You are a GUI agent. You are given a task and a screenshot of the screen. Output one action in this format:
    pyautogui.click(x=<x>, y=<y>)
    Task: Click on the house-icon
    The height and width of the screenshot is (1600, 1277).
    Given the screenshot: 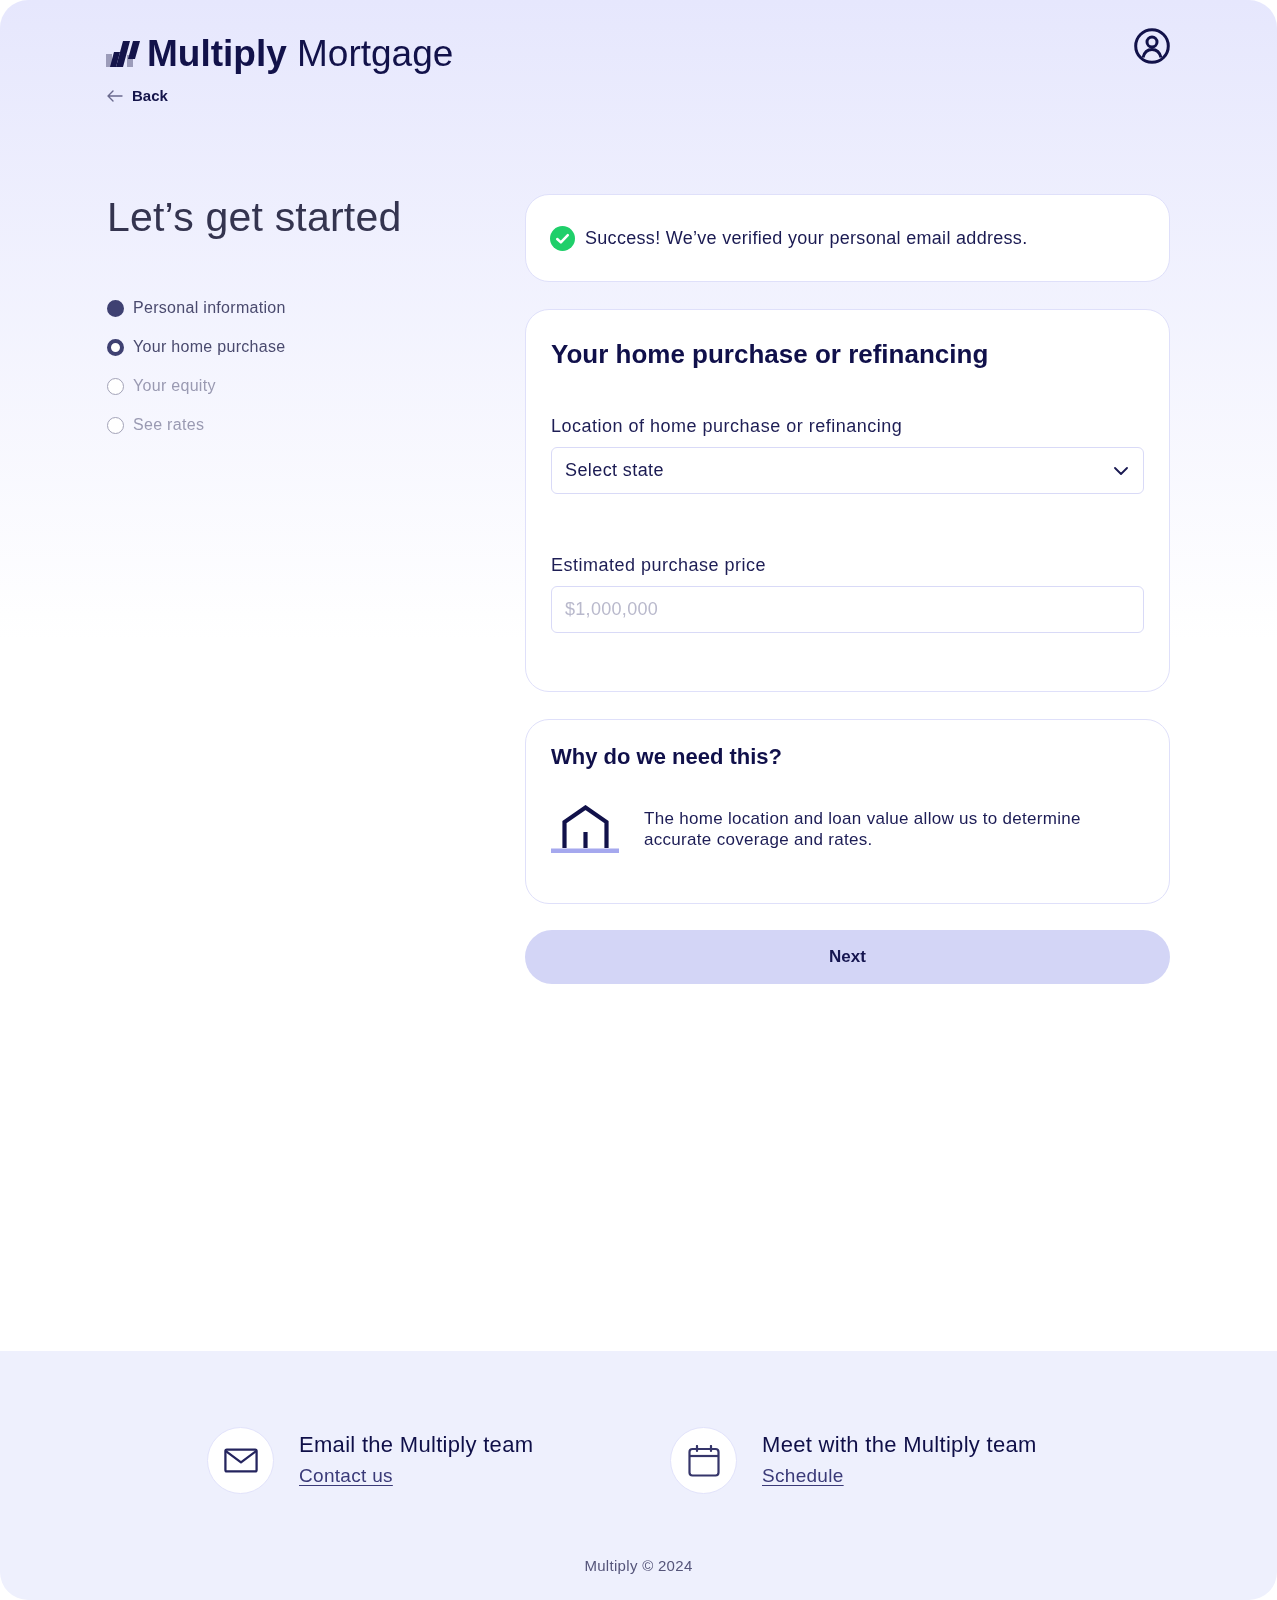 What is the action you would take?
    pyautogui.click(x=585, y=829)
    